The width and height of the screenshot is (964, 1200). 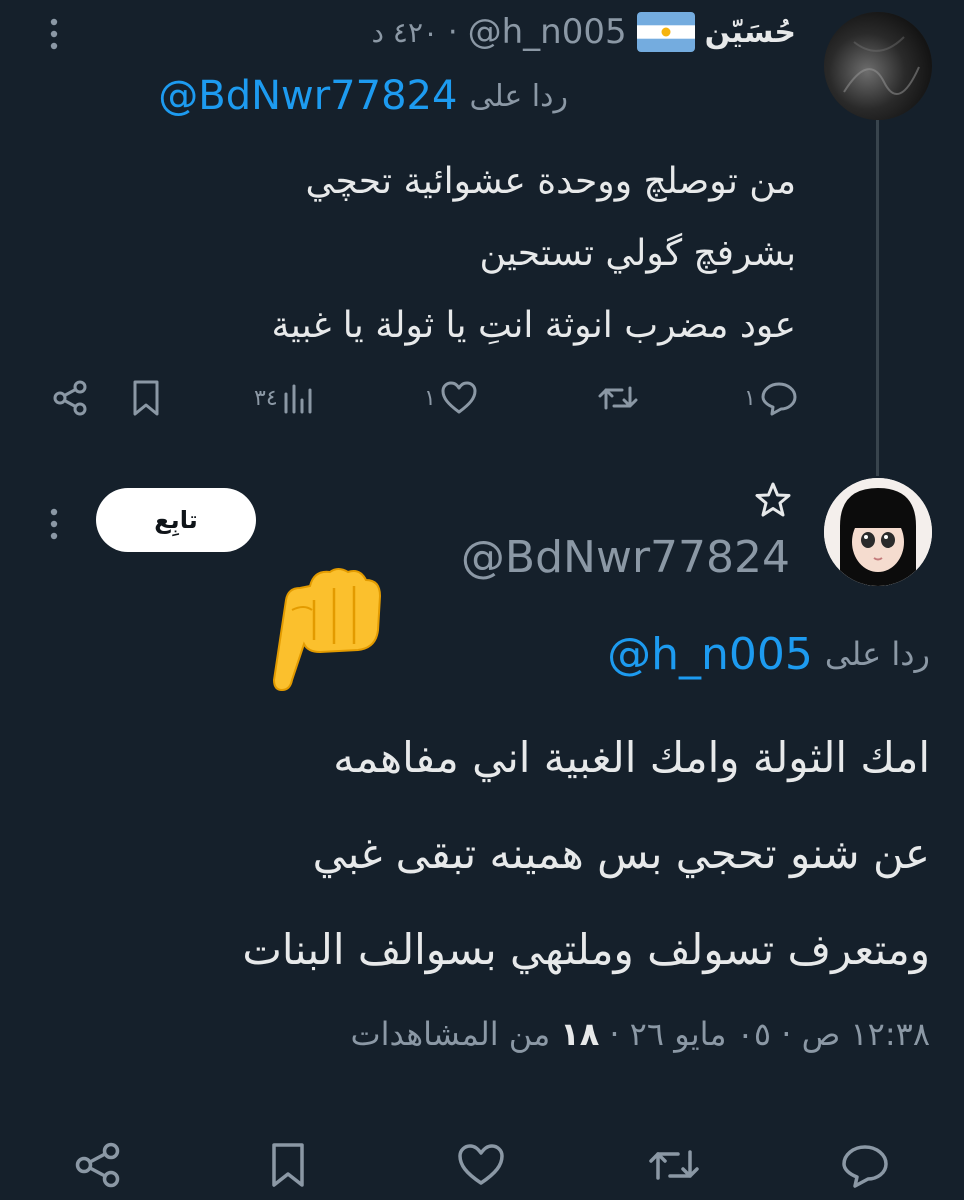 What do you see at coordinates (631, 757) in the screenshot?
I see `tweet2-line: امك الثولة وامك الغبية اني مفاهمه` at bounding box center [631, 757].